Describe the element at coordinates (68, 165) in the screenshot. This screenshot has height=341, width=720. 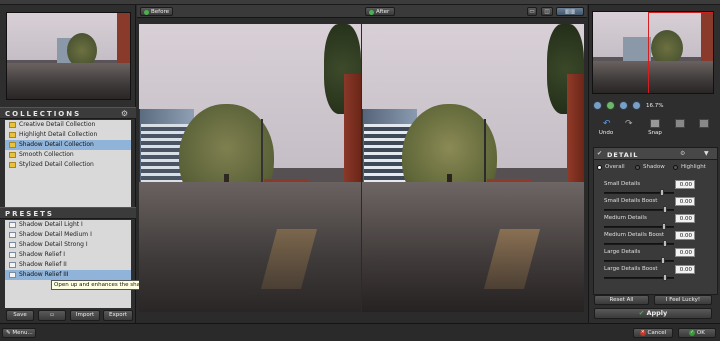
I see `collection-item: Stylized Detail Collection` at that location.